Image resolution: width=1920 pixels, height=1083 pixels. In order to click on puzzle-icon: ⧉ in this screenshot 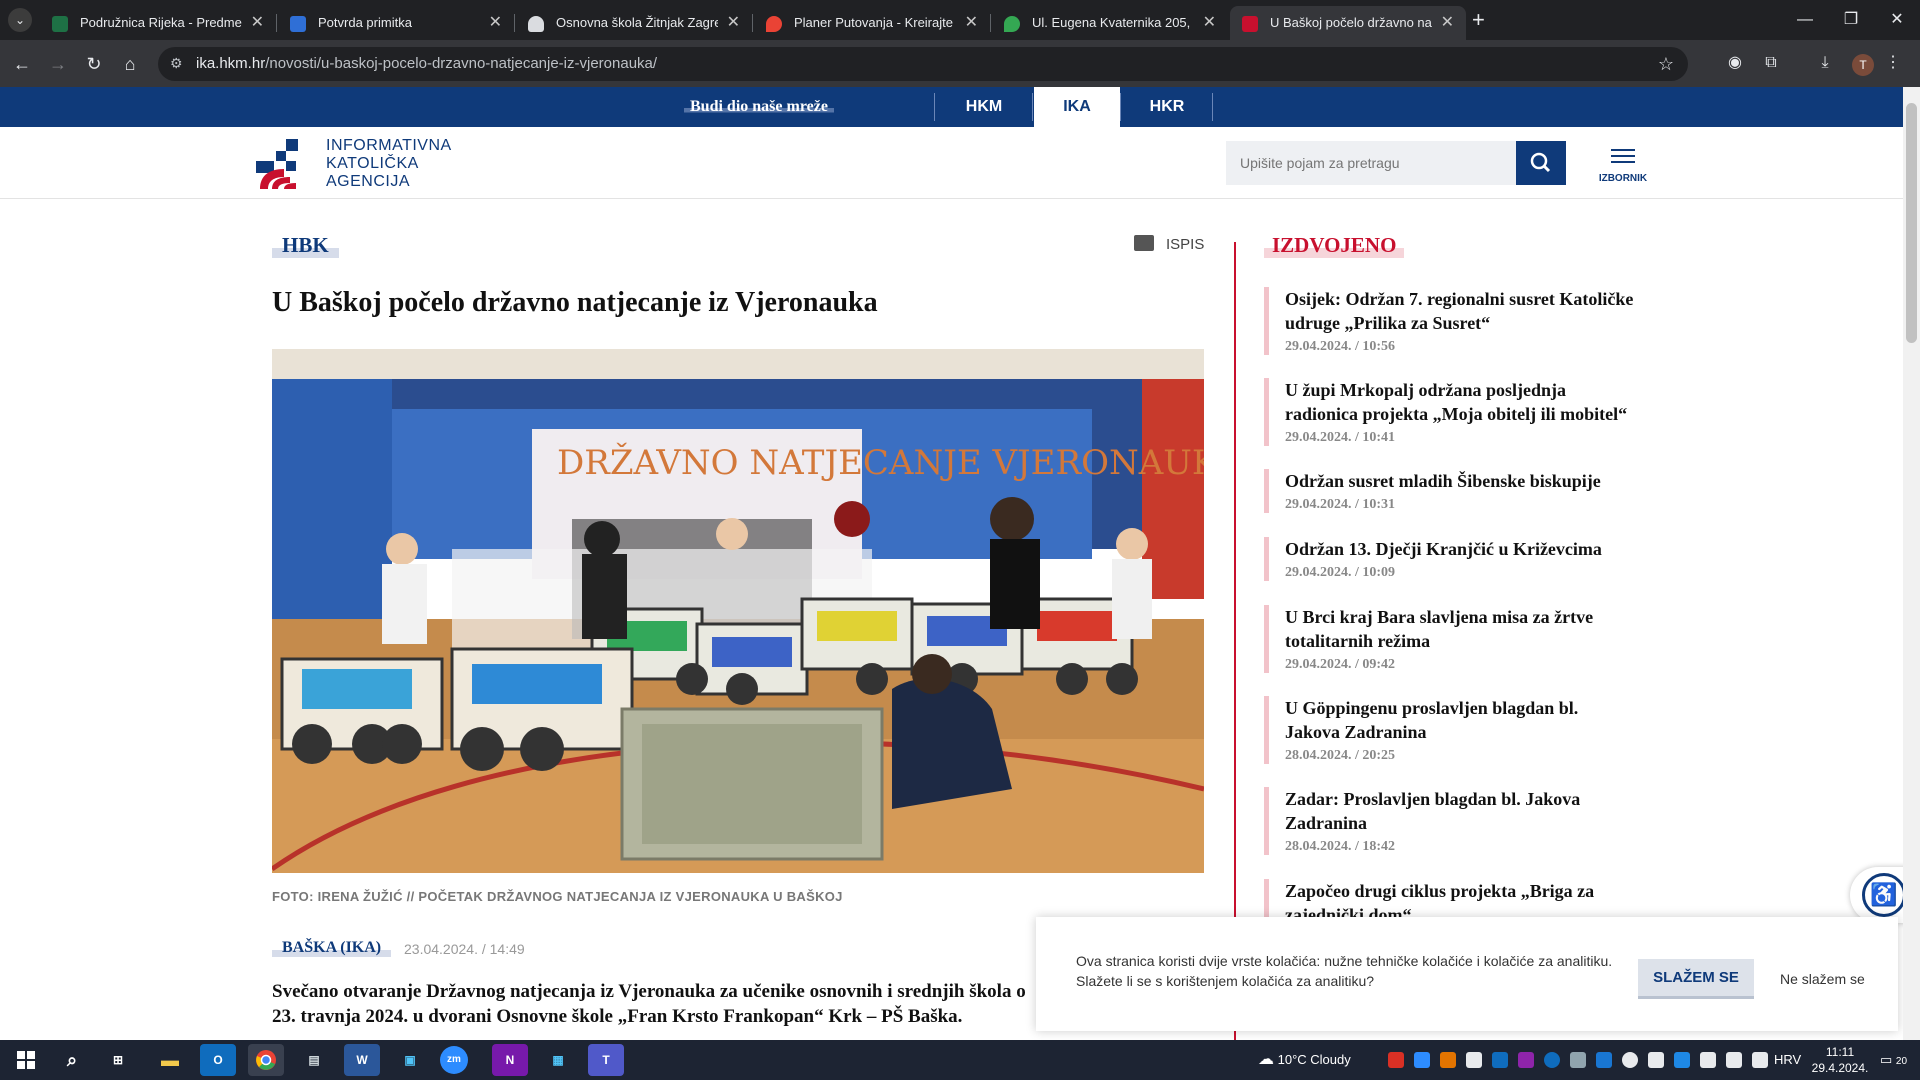, I will do `click(1771, 63)`.